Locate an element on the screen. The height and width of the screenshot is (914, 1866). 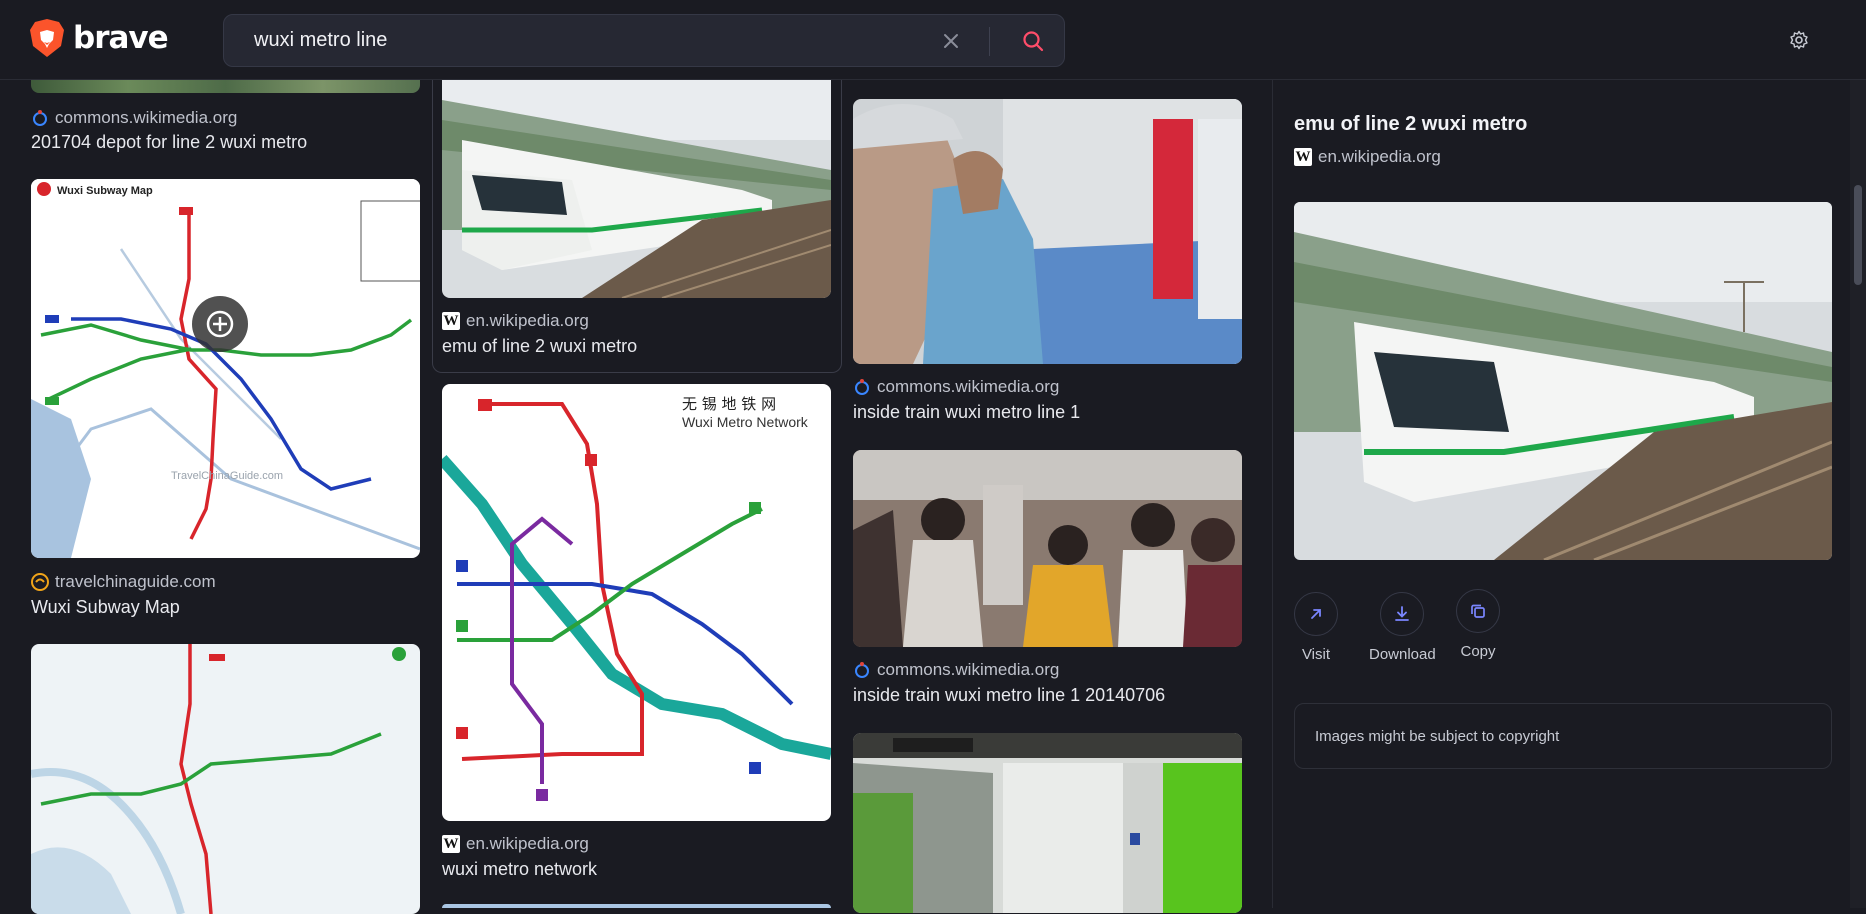
logo-text: brave is located at coordinates (121, 38).